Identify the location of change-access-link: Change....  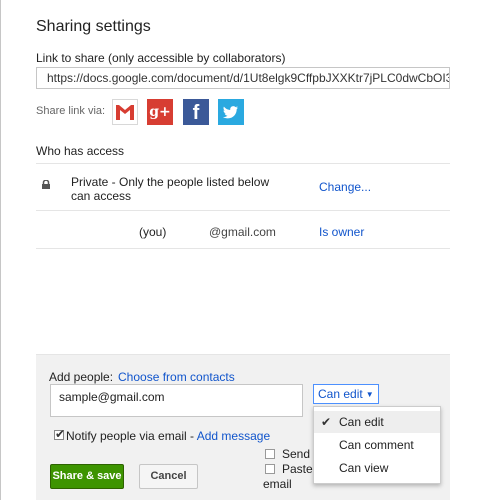
(345, 187).